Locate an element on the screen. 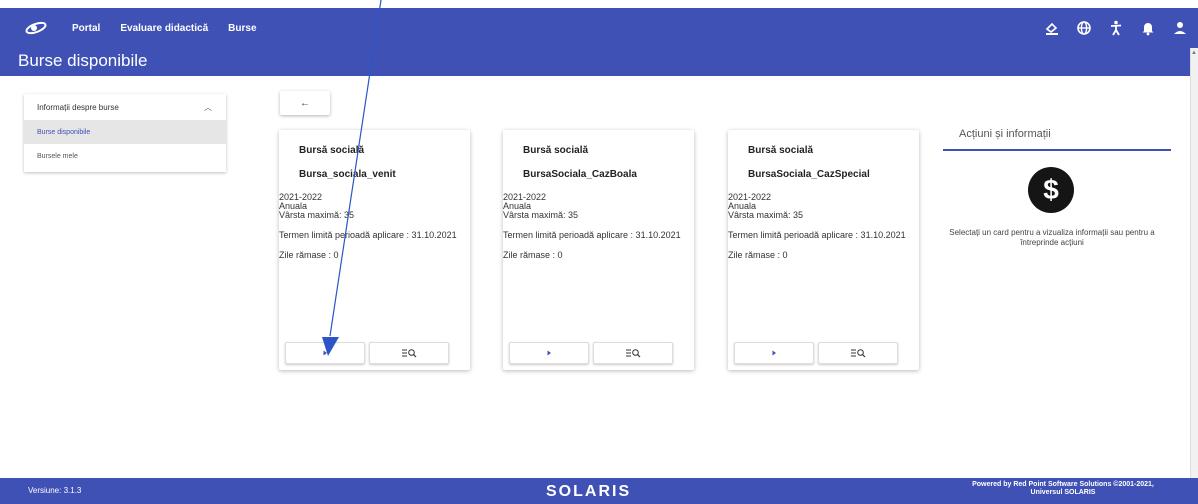 The width and height of the screenshot is (1198, 504). sidebar-item-bursele-mele: Bursele mele is located at coordinates (125, 156).